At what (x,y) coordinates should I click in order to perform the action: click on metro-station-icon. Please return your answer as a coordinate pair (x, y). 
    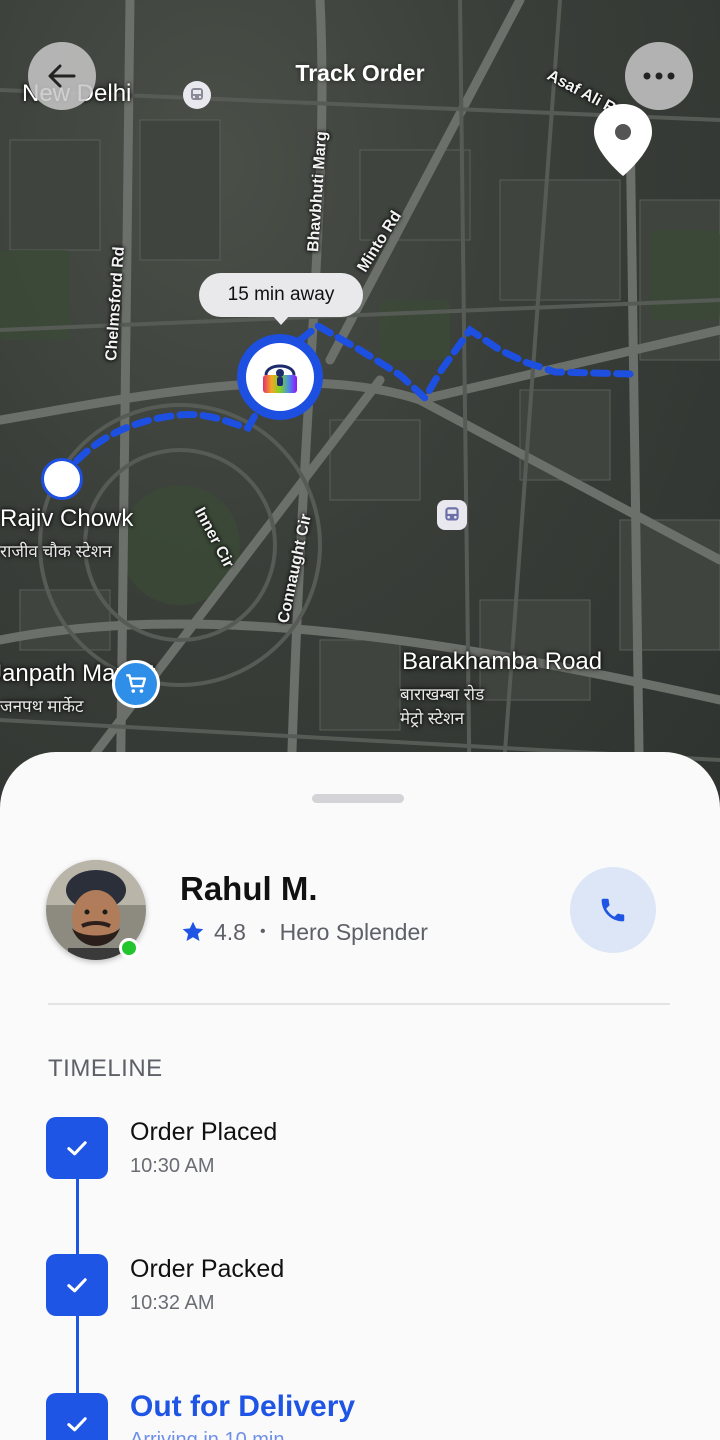
    Looking at the image, I should click on (452, 515).